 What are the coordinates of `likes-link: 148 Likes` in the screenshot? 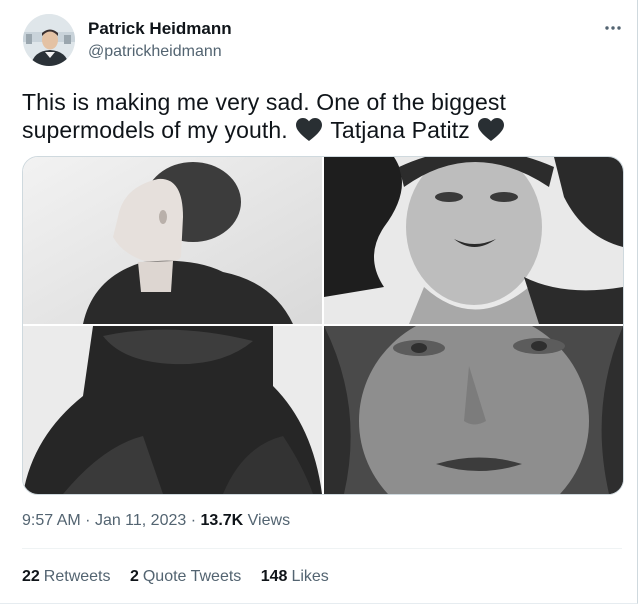 It's located at (295, 577).